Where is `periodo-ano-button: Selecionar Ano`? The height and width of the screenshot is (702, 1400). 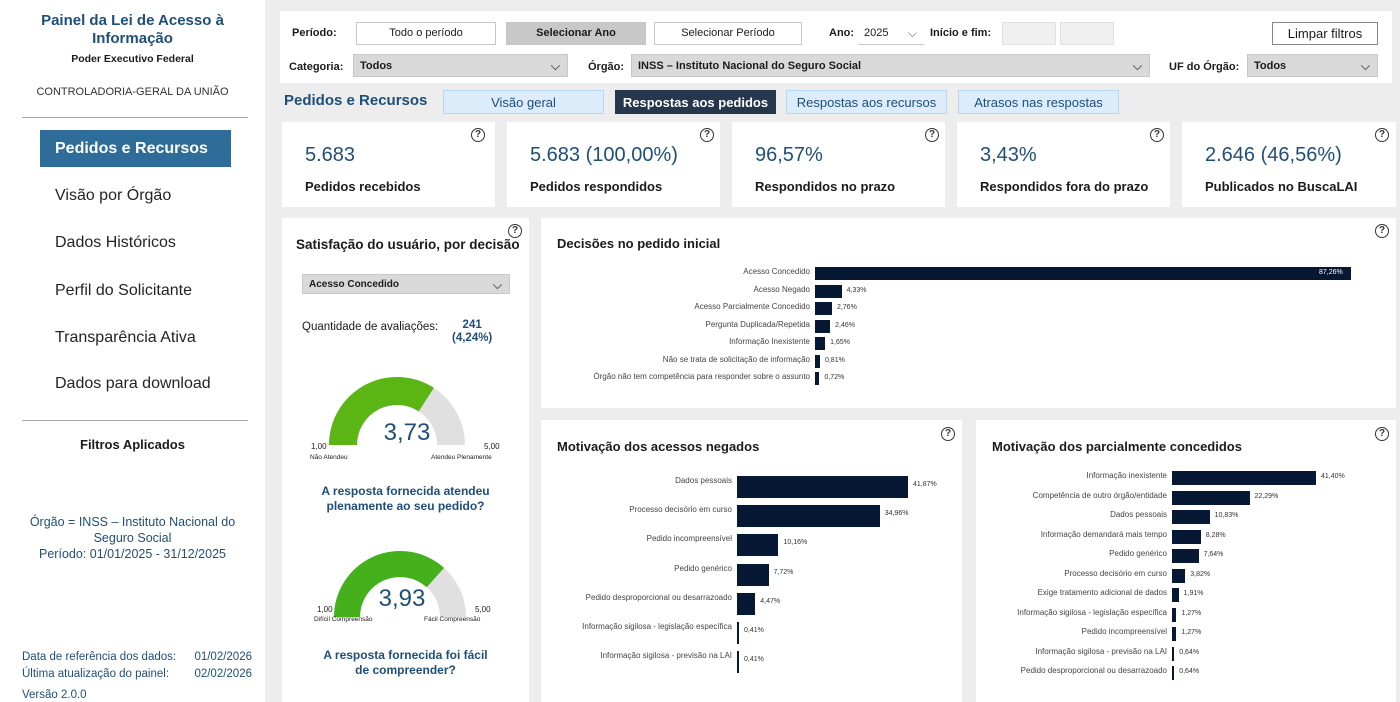
periodo-ano-button: Selecionar Ano is located at coordinates (576, 33).